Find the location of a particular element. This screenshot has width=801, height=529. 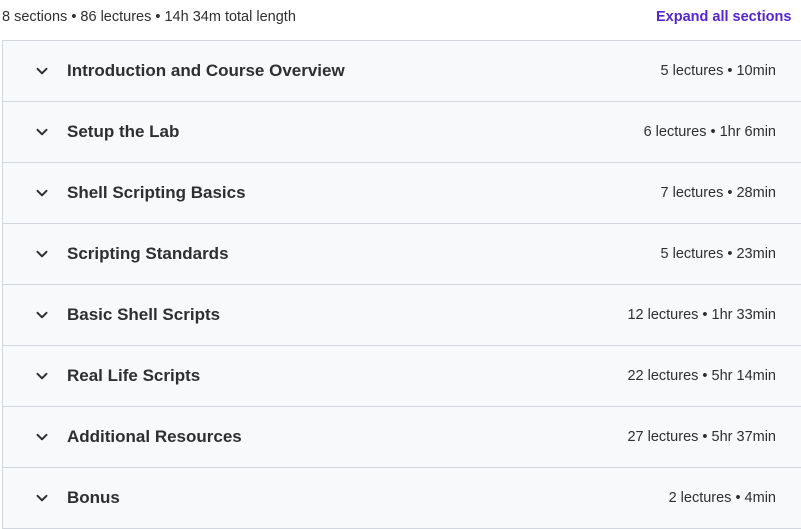

section-title: Bonus is located at coordinates (93, 497).